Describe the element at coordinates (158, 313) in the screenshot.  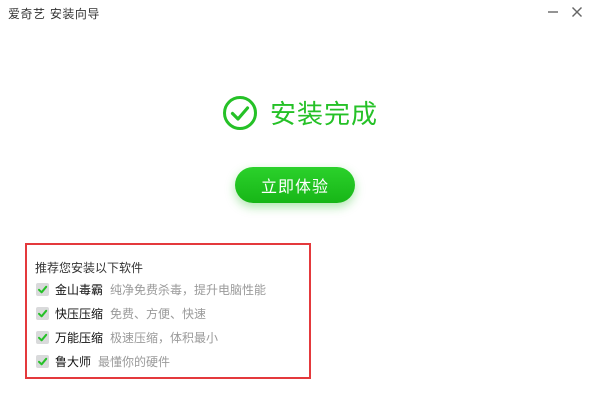
I see `item-description: 免费、方便、快速` at that location.